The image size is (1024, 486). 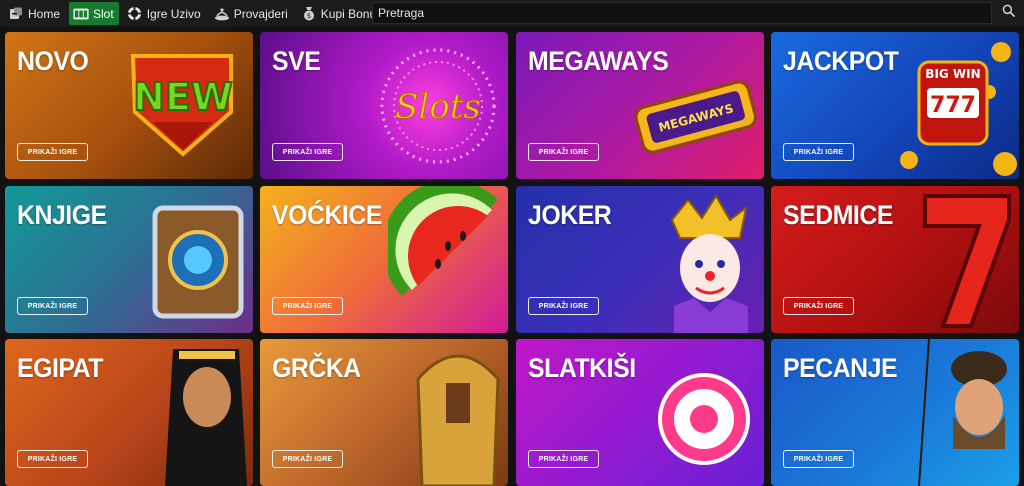 I want to click on greek-warrior-art, so click(x=458, y=420).